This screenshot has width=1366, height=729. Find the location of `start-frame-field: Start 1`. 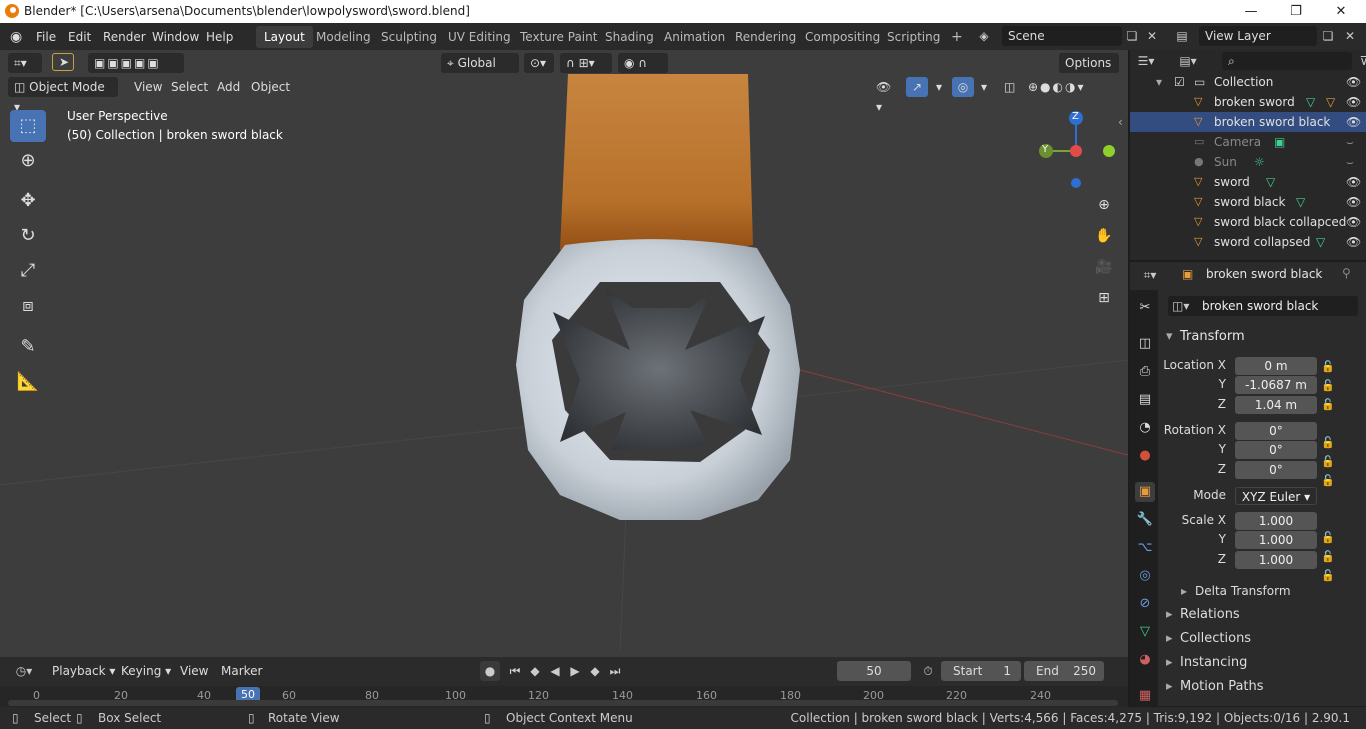

start-frame-field: Start 1 is located at coordinates (981, 671).